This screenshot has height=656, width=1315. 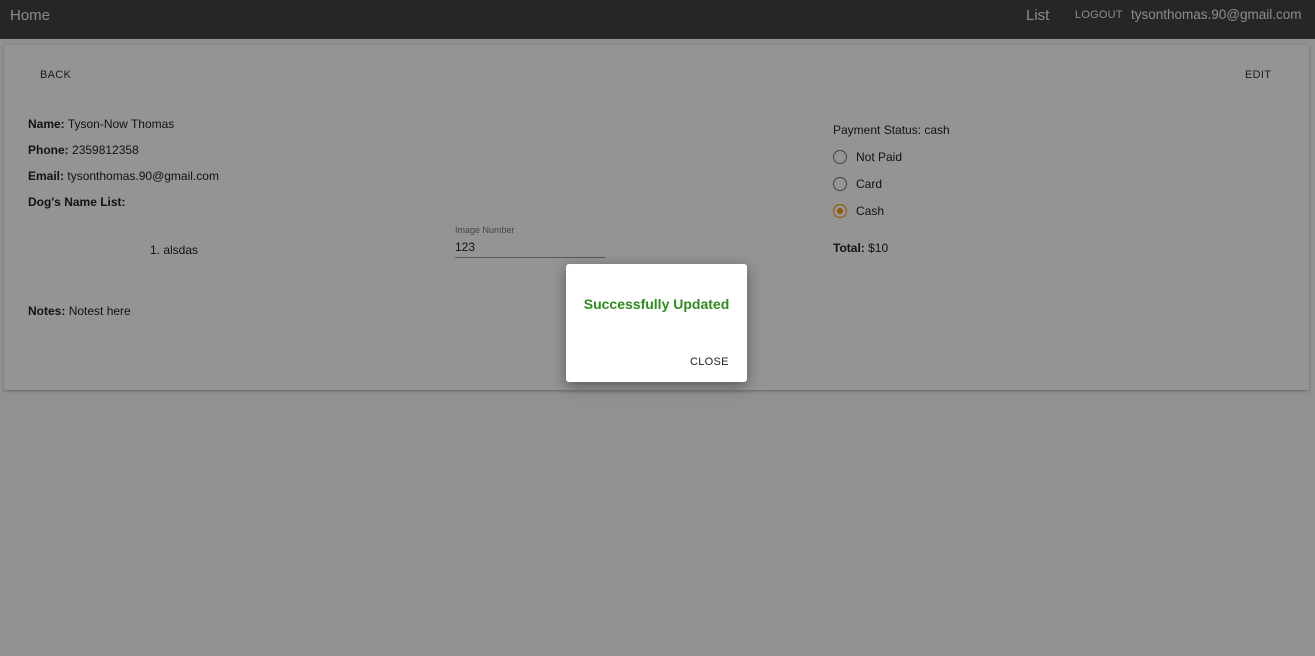 What do you see at coordinates (709, 362) in the screenshot?
I see `close-button: CLOSE` at bounding box center [709, 362].